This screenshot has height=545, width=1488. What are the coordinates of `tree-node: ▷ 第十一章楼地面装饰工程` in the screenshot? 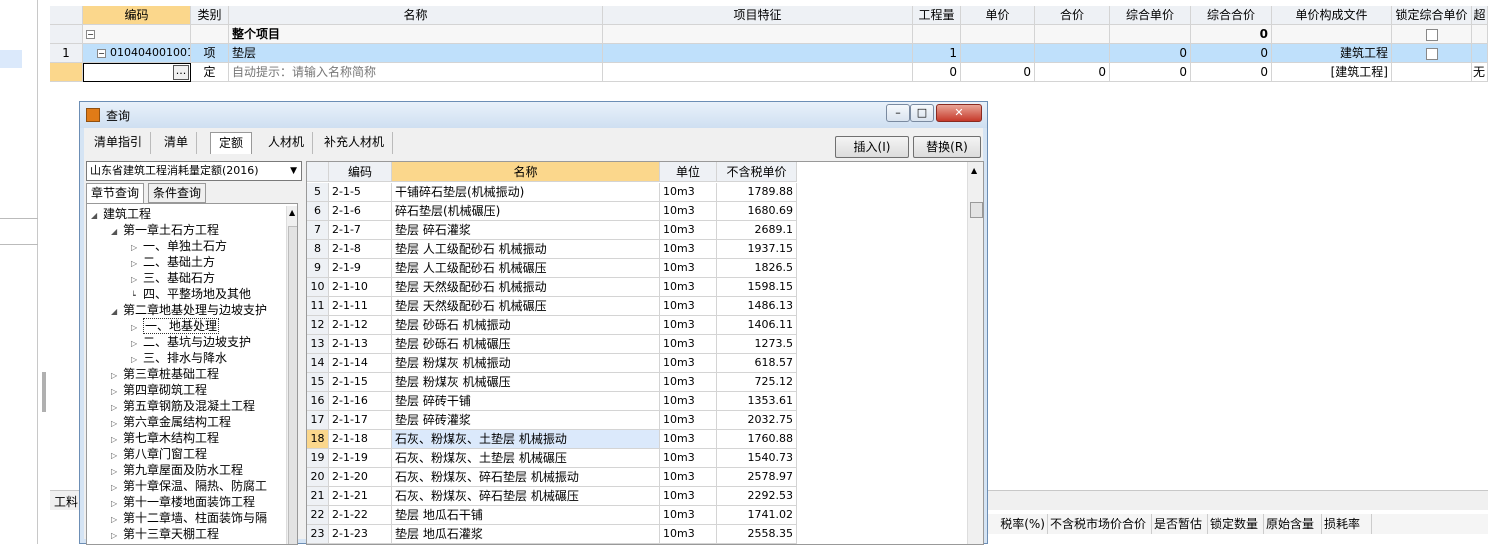 It's located at (183, 502).